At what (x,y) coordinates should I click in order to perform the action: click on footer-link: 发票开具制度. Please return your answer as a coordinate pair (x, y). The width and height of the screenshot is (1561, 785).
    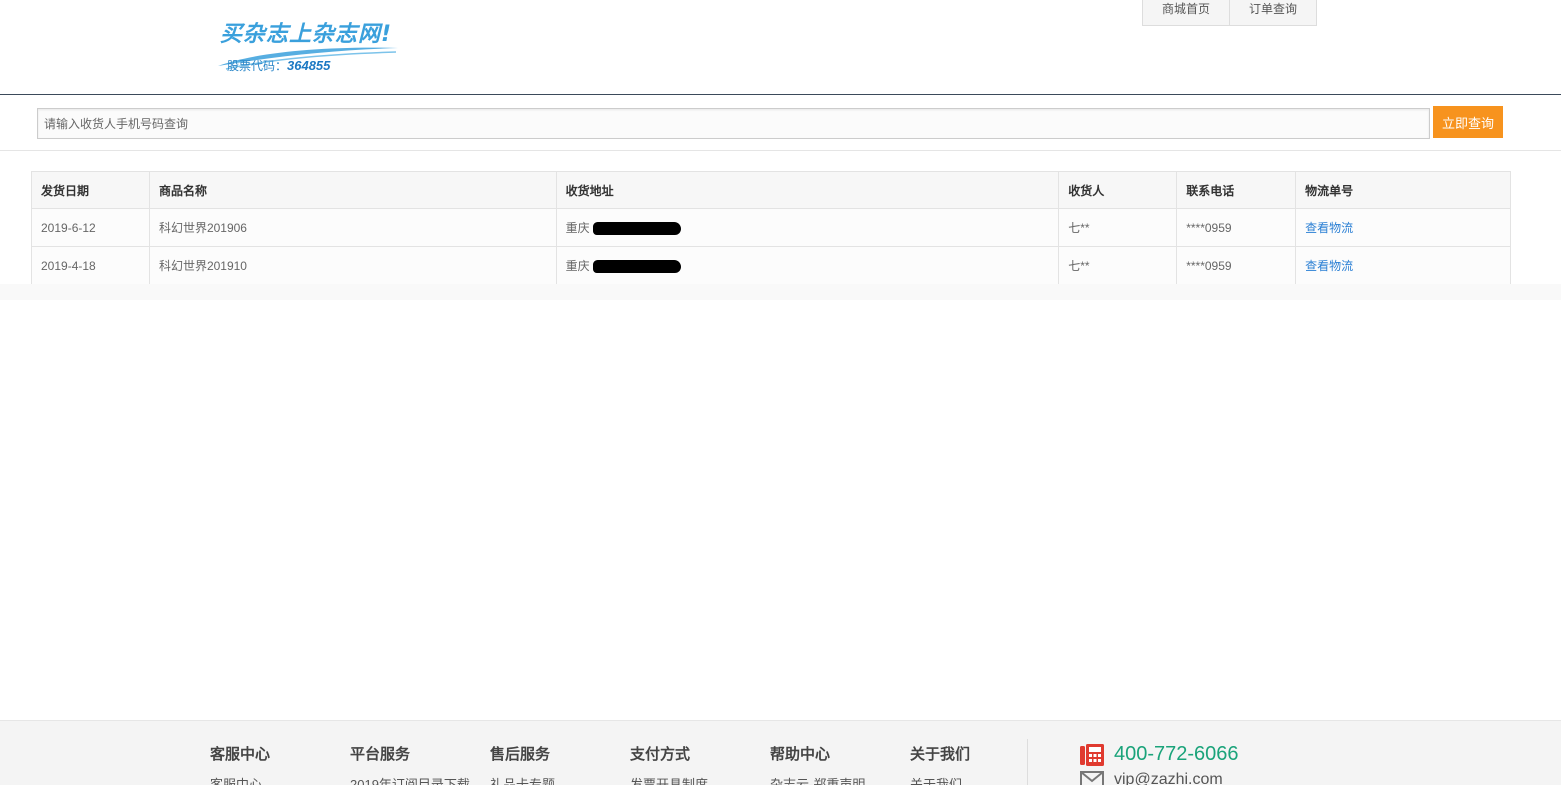
    Looking at the image, I should click on (669, 779).